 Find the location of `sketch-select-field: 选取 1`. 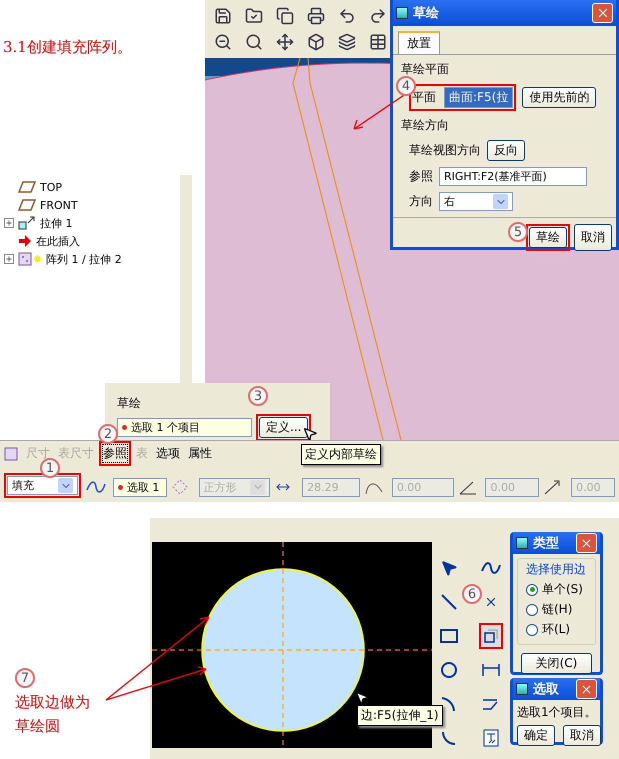

sketch-select-field: 选取 1 is located at coordinates (139, 487).